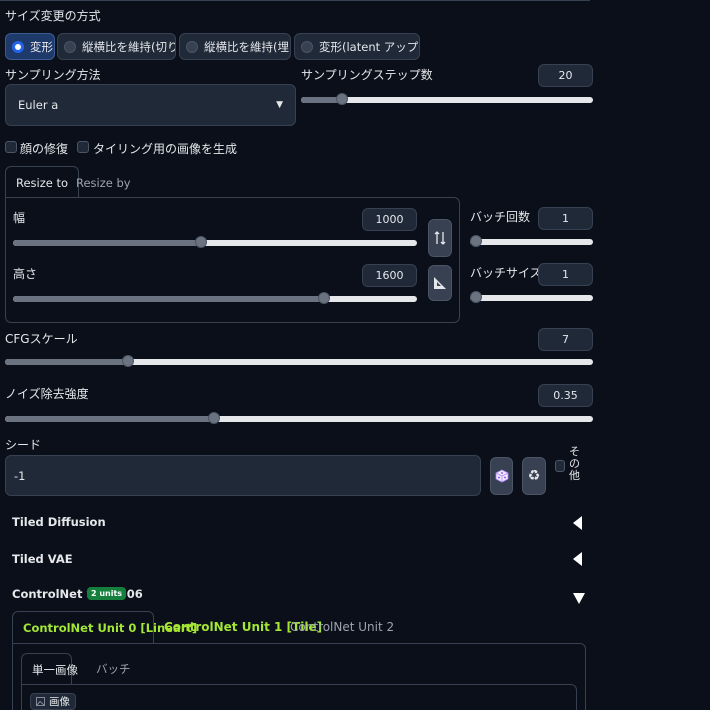 This screenshot has width=710, height=710. What do you see at coordinates (55, 669) in the screenshot?
I see `tab-label: 単一画像` at bounding box center [55, 669].